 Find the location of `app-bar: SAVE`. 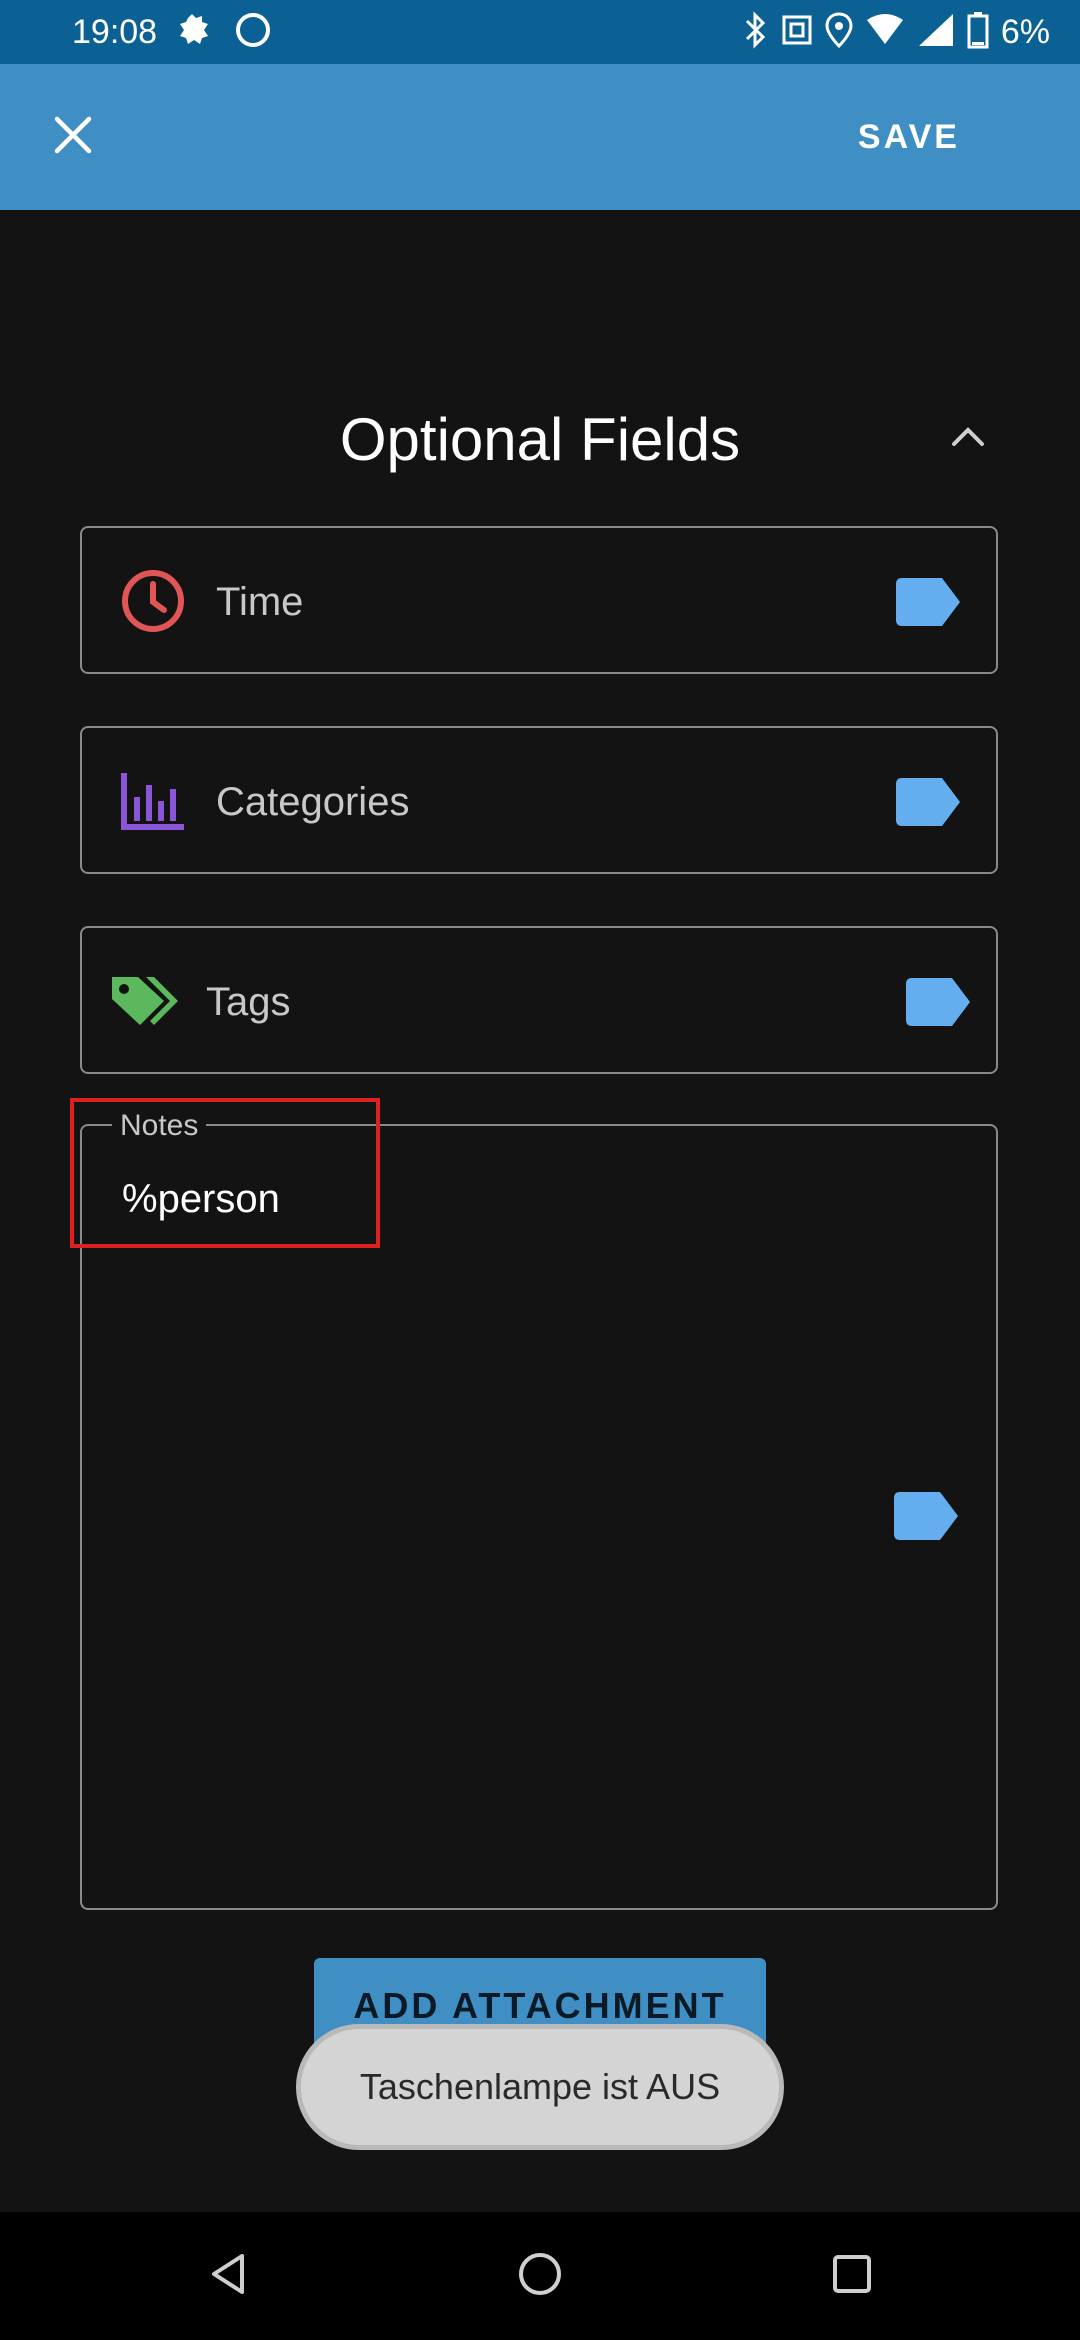

app-bar: SAVE is located at coordinates (540, 137).